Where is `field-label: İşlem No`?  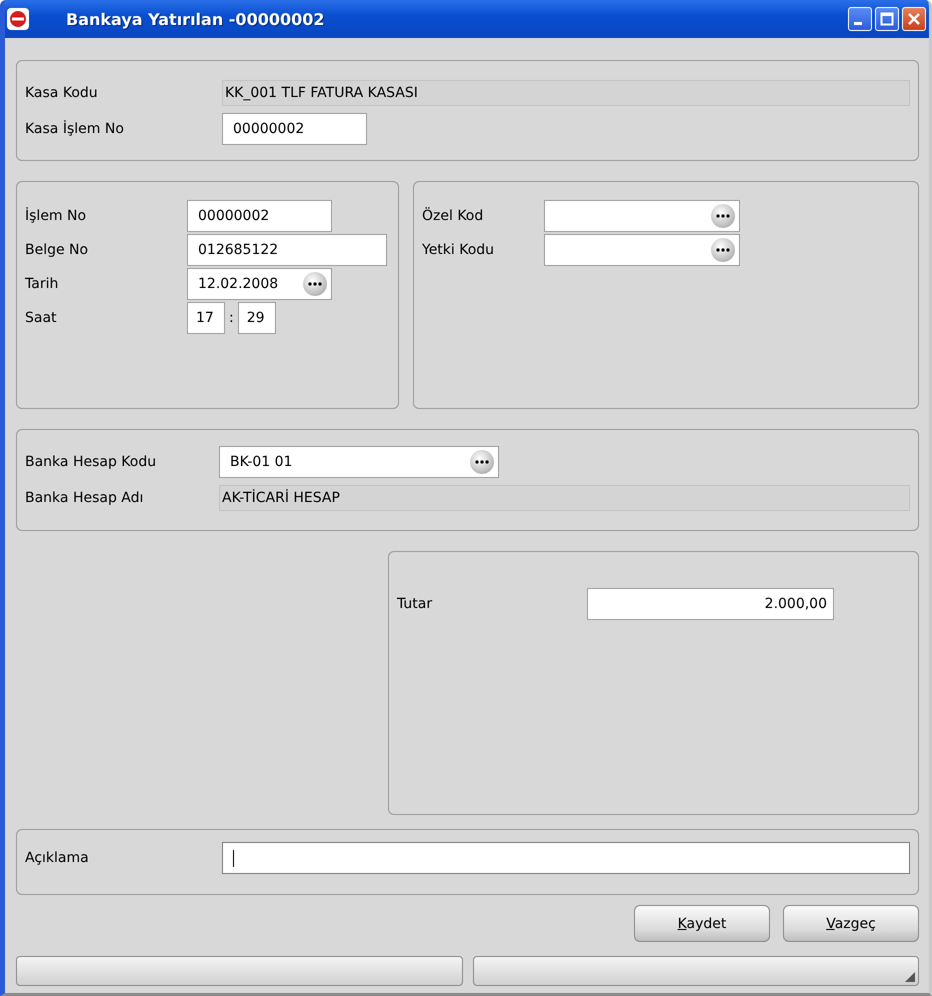
field-label: İşlem No is located at coordinates (56, 216).